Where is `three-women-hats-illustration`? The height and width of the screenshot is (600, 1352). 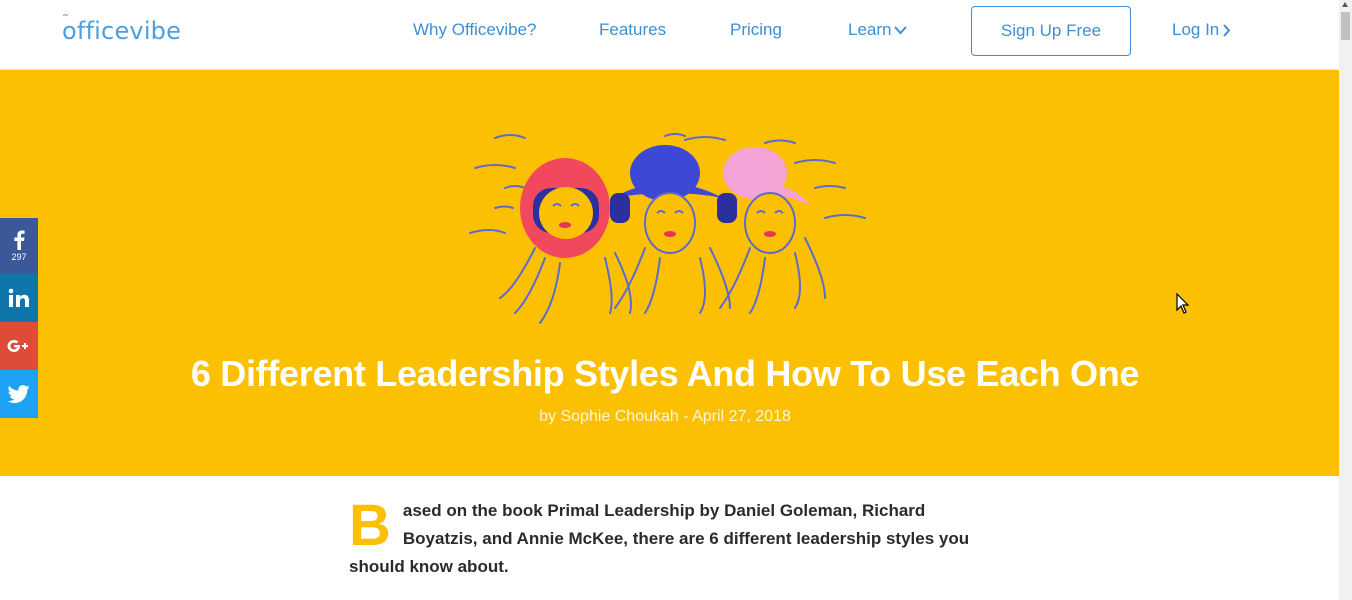
three-women-hats-illustration is located at coordinates (667, 228).